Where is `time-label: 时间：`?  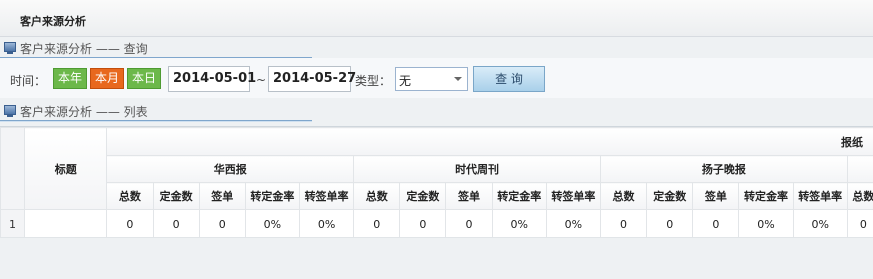
time-label: 时间： is located at coordinates (28, 81).